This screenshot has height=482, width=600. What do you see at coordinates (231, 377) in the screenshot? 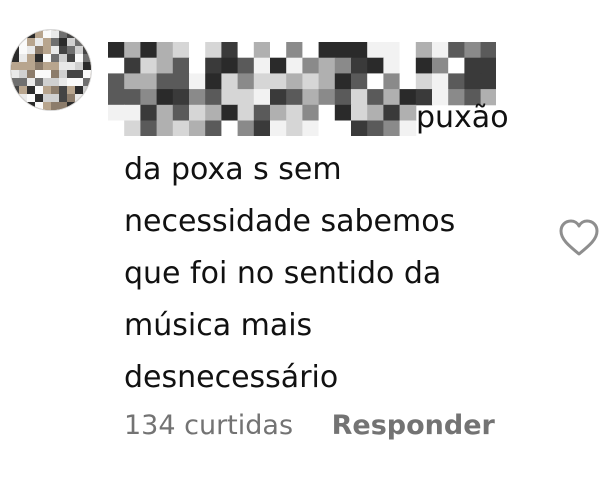
I see `comment-line: desnecessário` at bounding box center [231, 377].